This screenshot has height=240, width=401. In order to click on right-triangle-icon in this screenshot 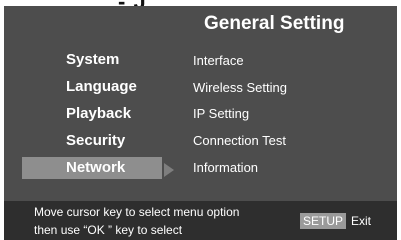, I will do `click(169, 170)`.